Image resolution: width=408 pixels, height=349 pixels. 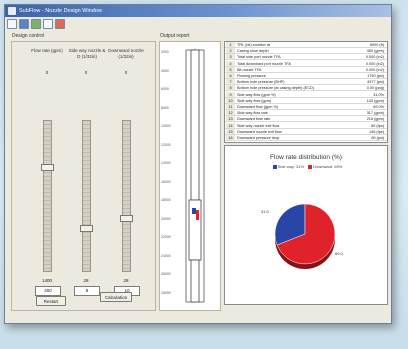 I want to click on depth-tick: 24000, so click(x=166, y=255).